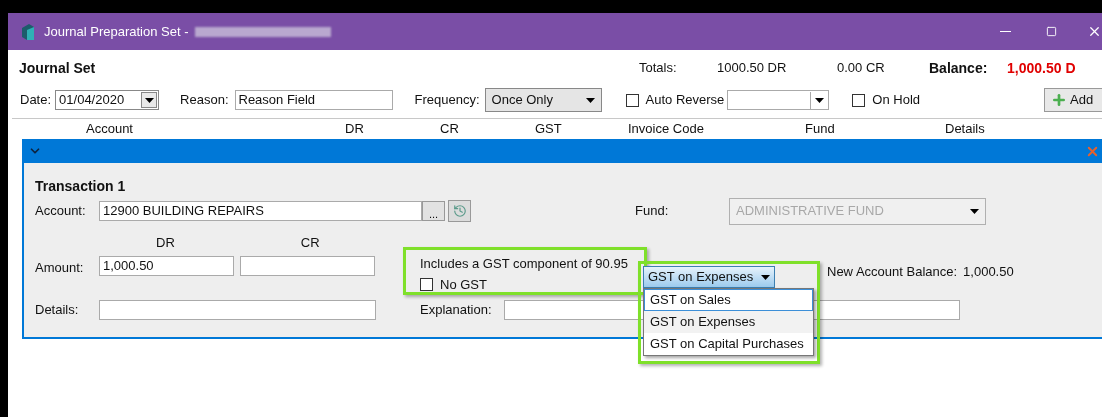 The width and height of the screenshot is (1102, 417). I want to click on window-title: Journal Preparation Set -, so click(116, 31).